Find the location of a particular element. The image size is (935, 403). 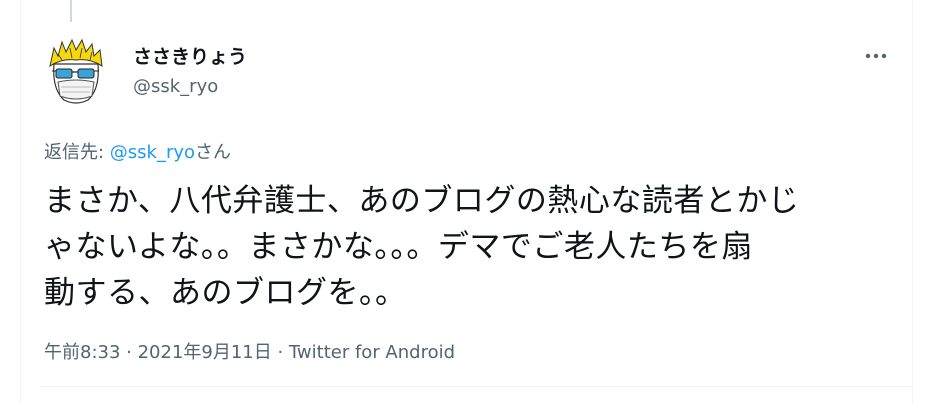

divider is located at coordinates (476, 386).